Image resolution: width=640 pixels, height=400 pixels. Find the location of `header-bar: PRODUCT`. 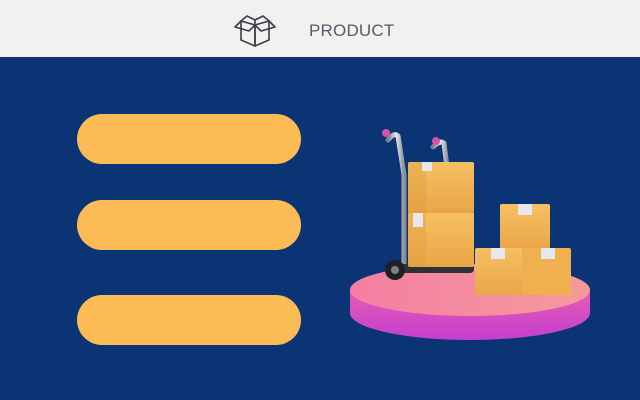

header-bar: PRODUCT is located at coordinates (320, 28).